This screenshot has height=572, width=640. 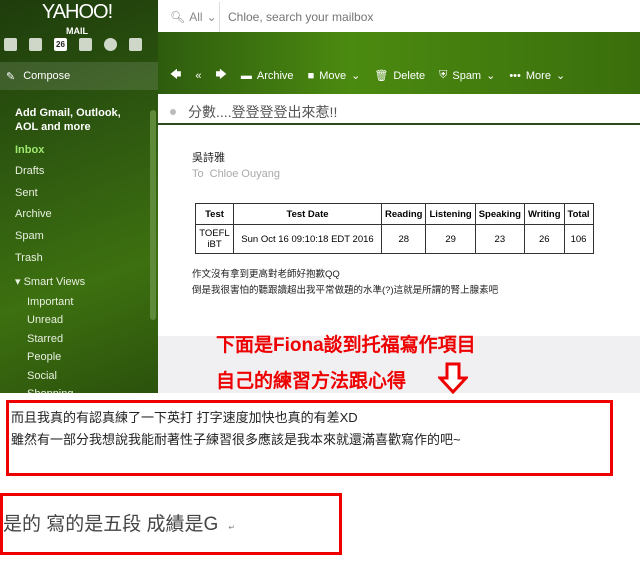 I want to click on sidebar-item-shopping: Shopping, so click(x=50, y=390).